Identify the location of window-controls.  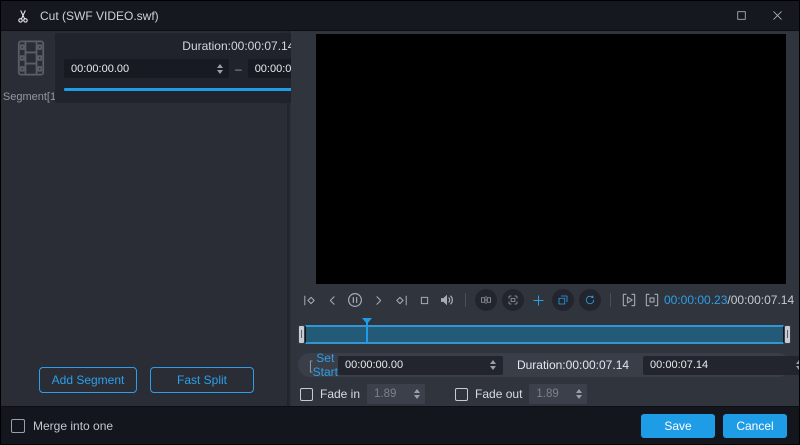
(759, 16).